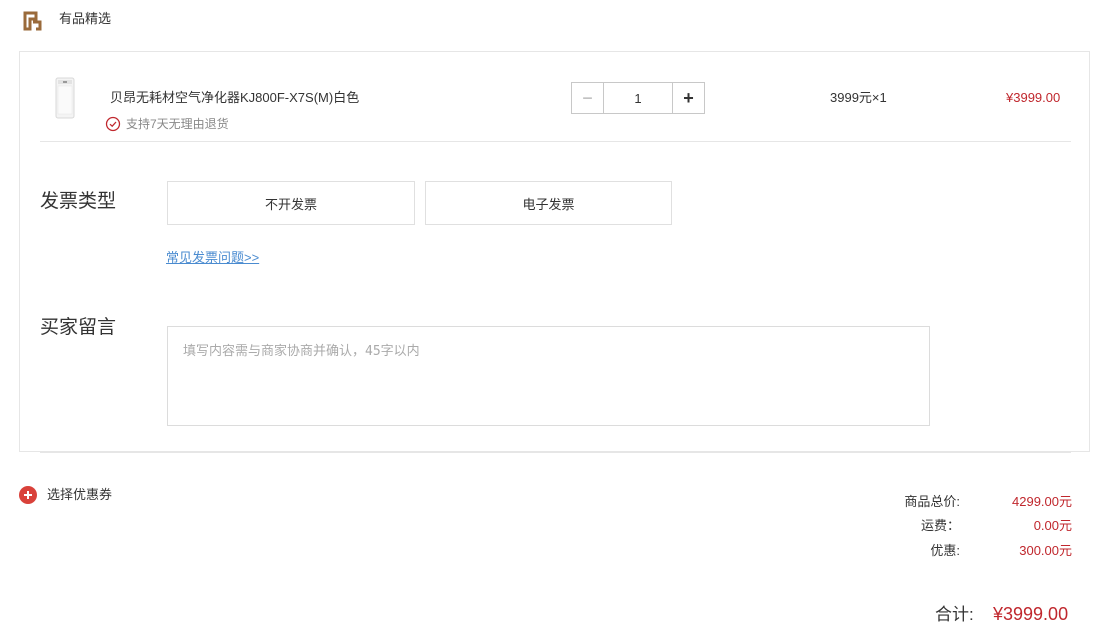  I want to click on quantity-input, so click(638, 98).